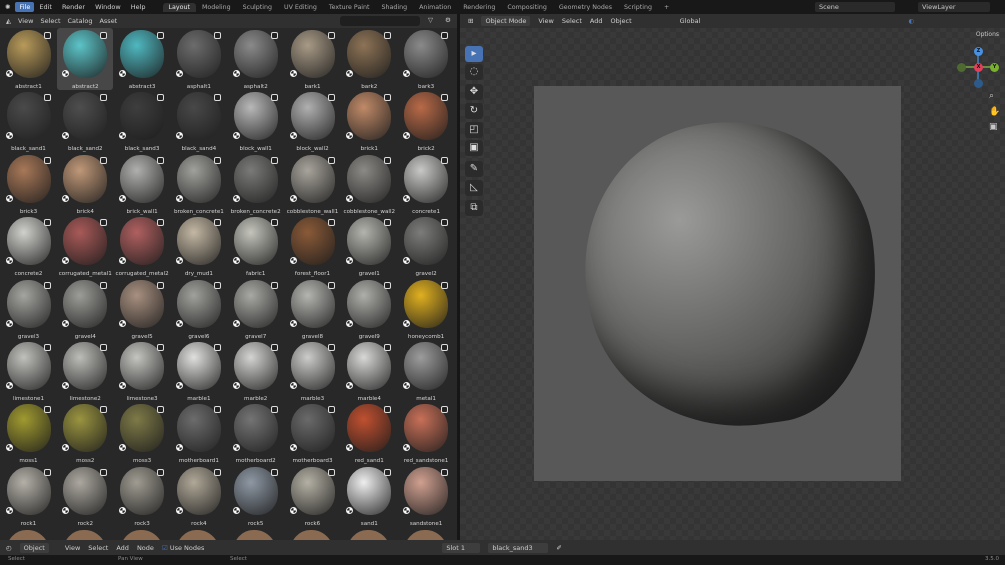  What do you see at coordinates (85, 309) in the screenshot?
I see `asset-tile: gravel4` at bounding box center [85, 309].